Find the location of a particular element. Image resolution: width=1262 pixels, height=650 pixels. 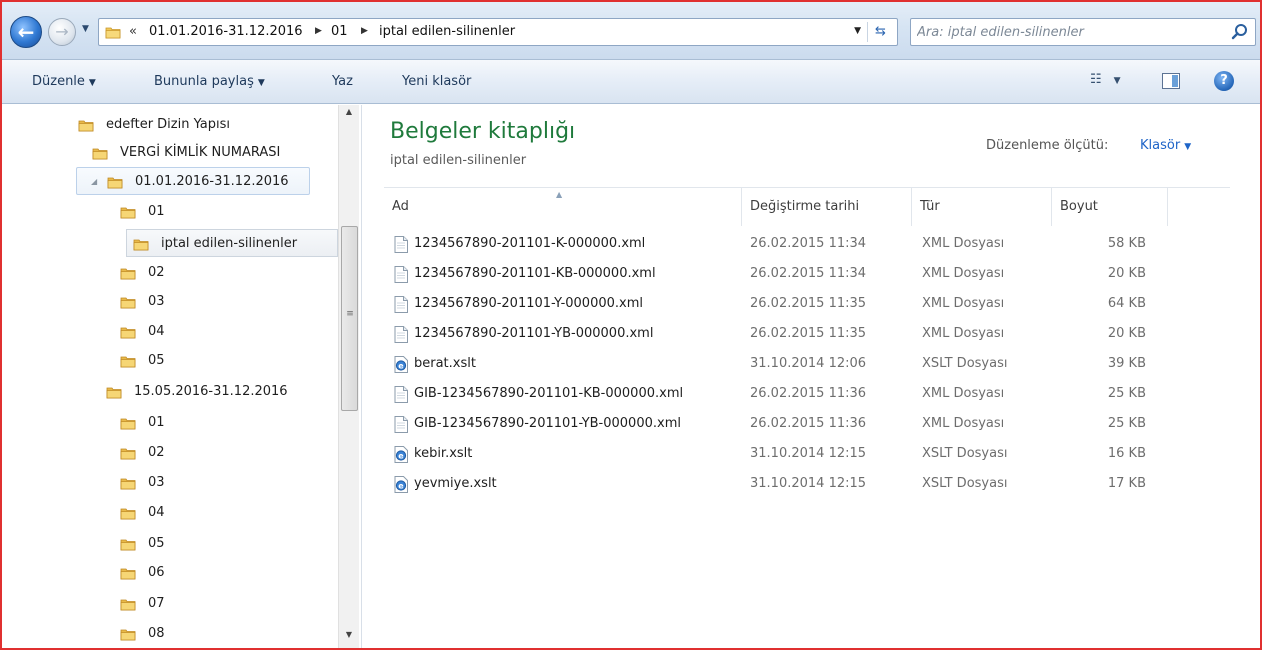

tree-item-folder: ◢ 01.01.2016-31.12.2016 is located at coordinates (193, 181).